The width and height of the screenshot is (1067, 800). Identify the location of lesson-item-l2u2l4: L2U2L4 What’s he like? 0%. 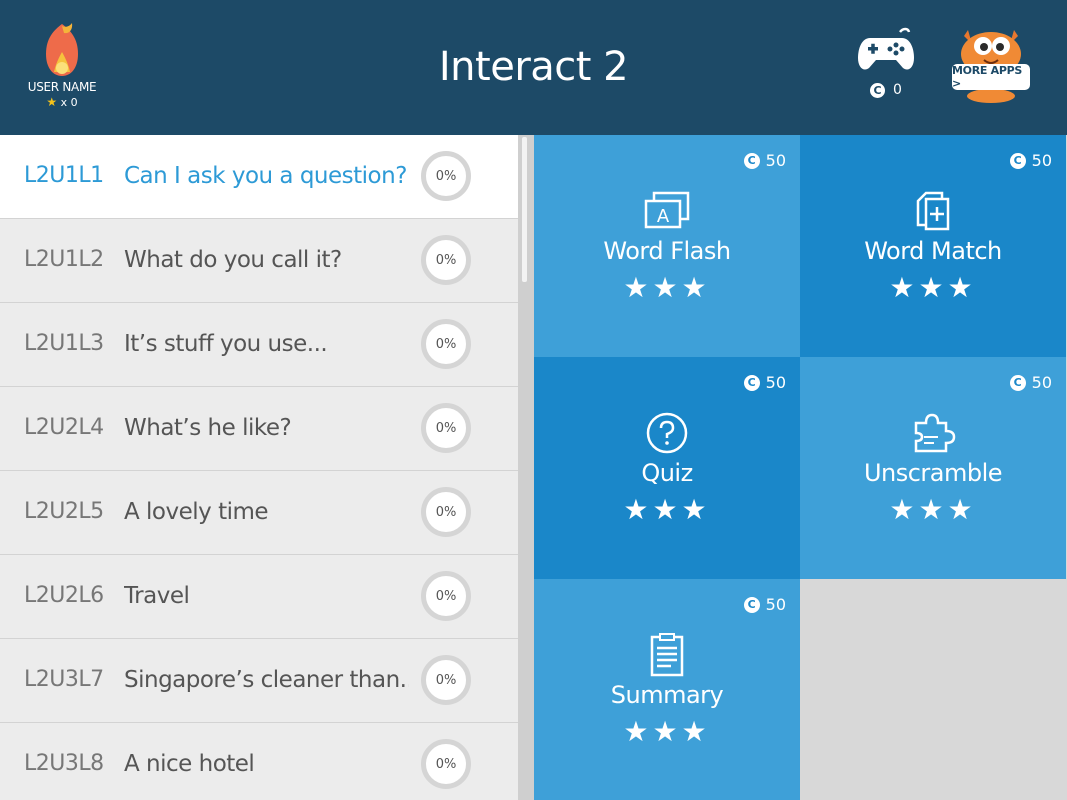
(259, 429).